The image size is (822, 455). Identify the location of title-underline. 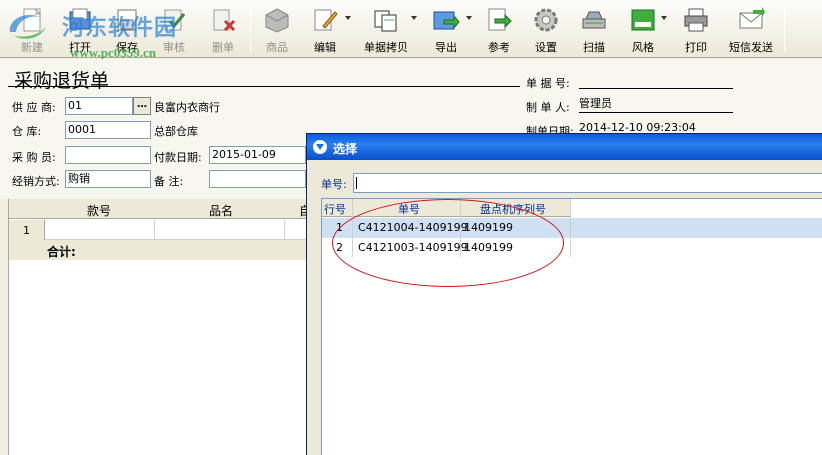
(264, 86).